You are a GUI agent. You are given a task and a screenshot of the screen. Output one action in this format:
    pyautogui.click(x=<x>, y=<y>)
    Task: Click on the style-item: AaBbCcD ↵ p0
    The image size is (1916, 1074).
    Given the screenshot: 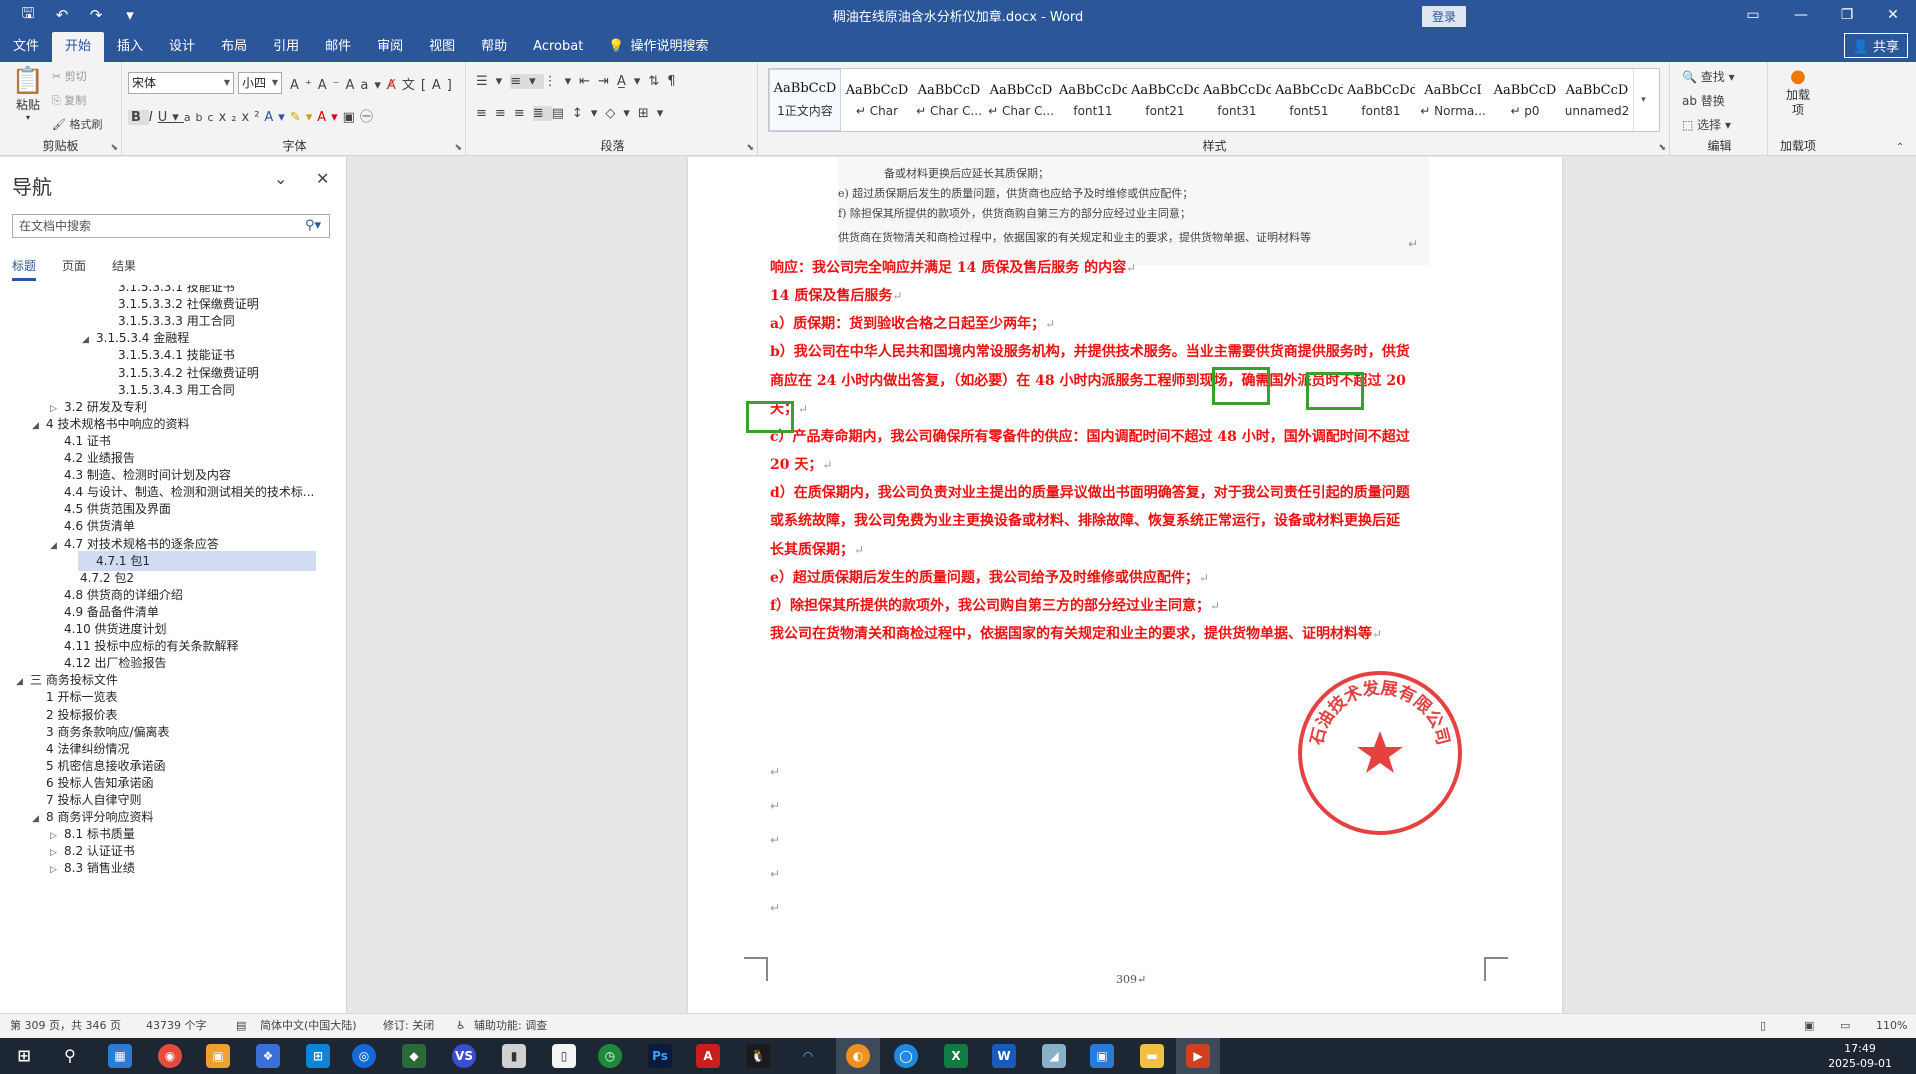 What is the action you would take?
    pyautogui.click(x=1525, y=100)
    